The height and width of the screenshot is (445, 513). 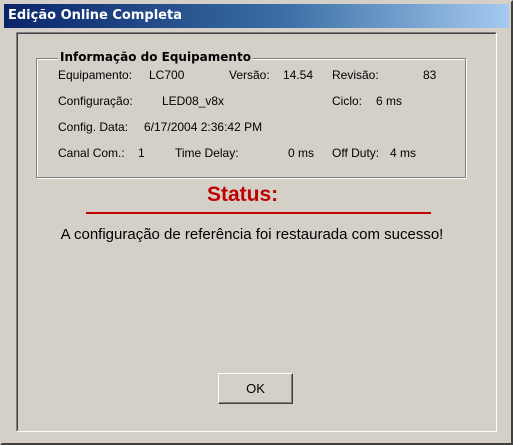 I want to click on version-value: 14.54, so click(x=298, y=75).